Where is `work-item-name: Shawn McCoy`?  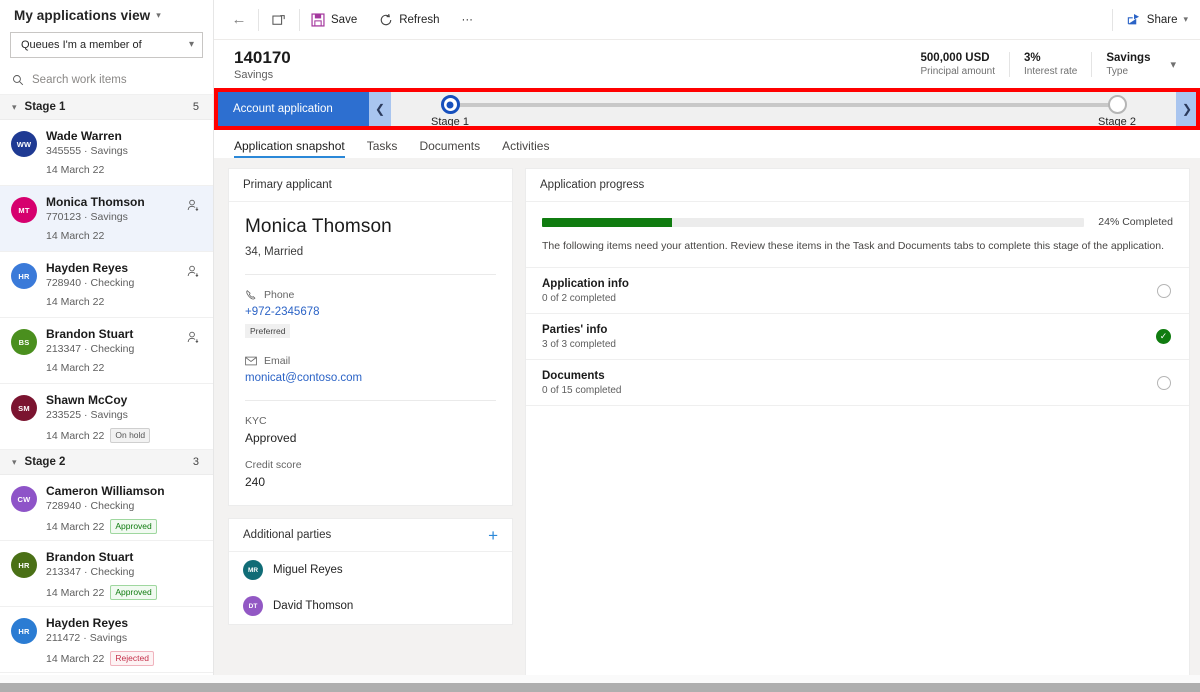
work-item-name: Shawn McCoy is located at coordinates (87, 400).